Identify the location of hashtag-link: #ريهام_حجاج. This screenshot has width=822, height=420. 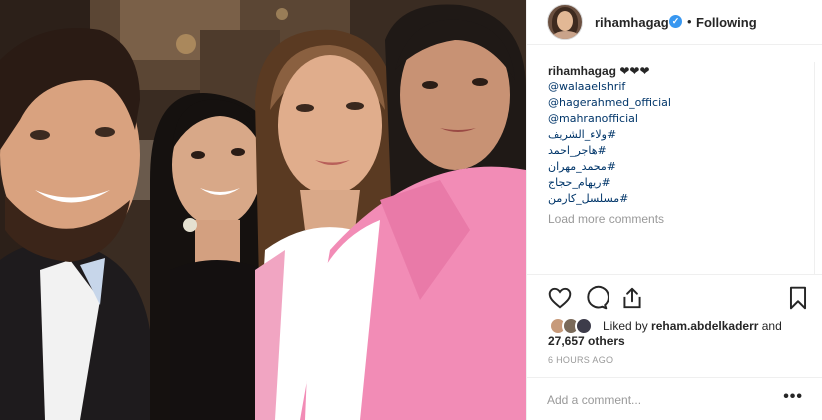
(679, 183).